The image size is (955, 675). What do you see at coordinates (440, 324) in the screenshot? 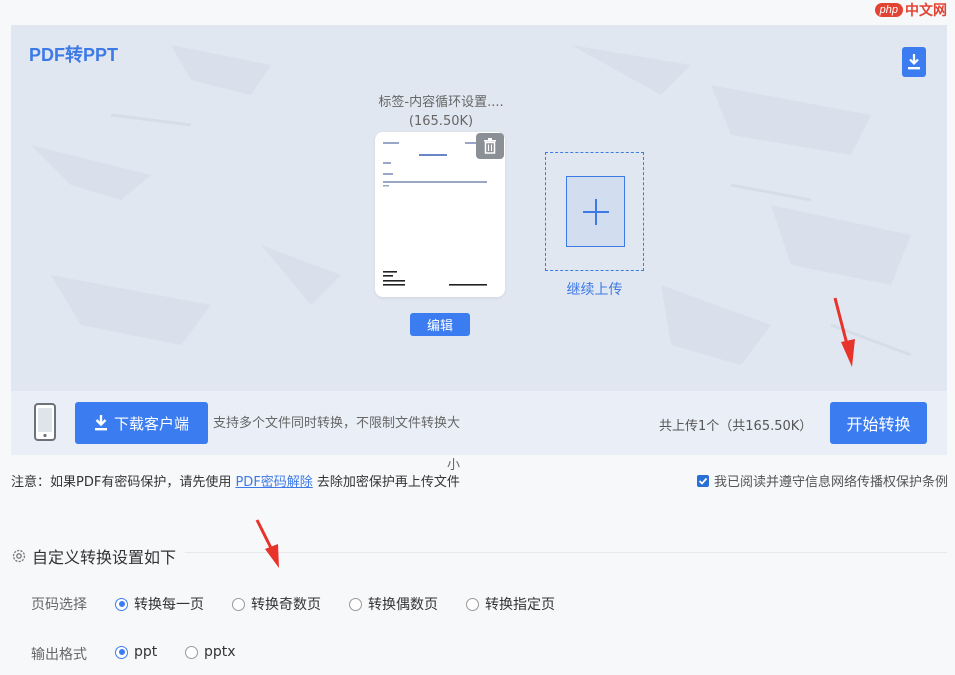
I see `edit-button: 编辑` at bounding box center [440, 324].